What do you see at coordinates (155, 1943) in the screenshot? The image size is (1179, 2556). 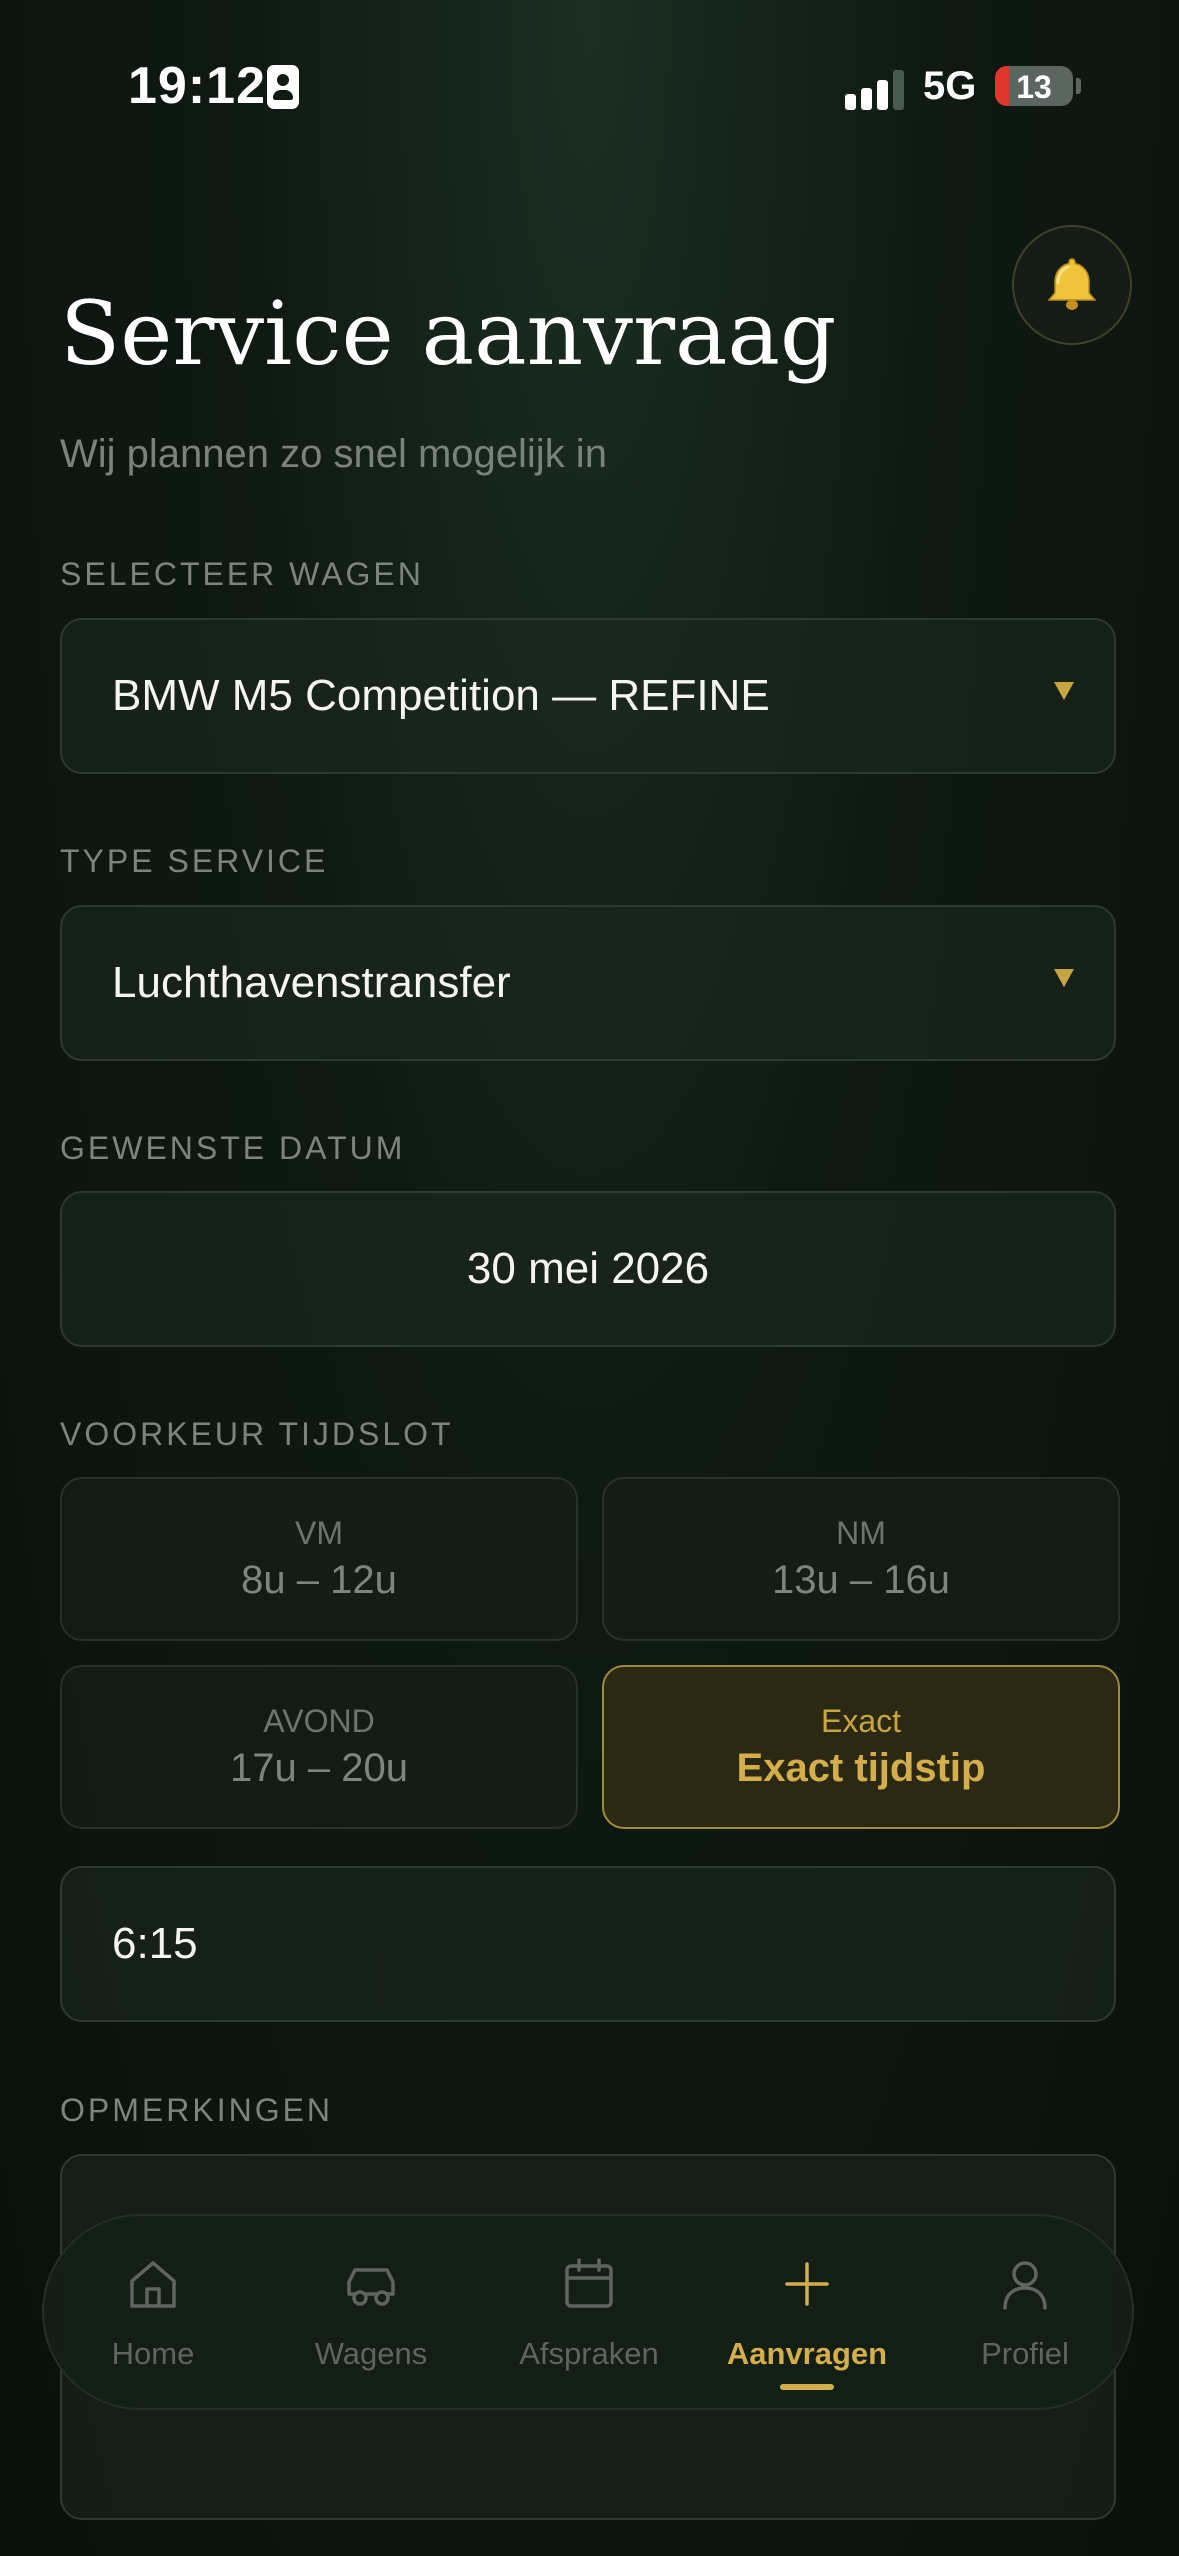 I see `exact-time-value: 6:15` at bounding box center [155, 1943].